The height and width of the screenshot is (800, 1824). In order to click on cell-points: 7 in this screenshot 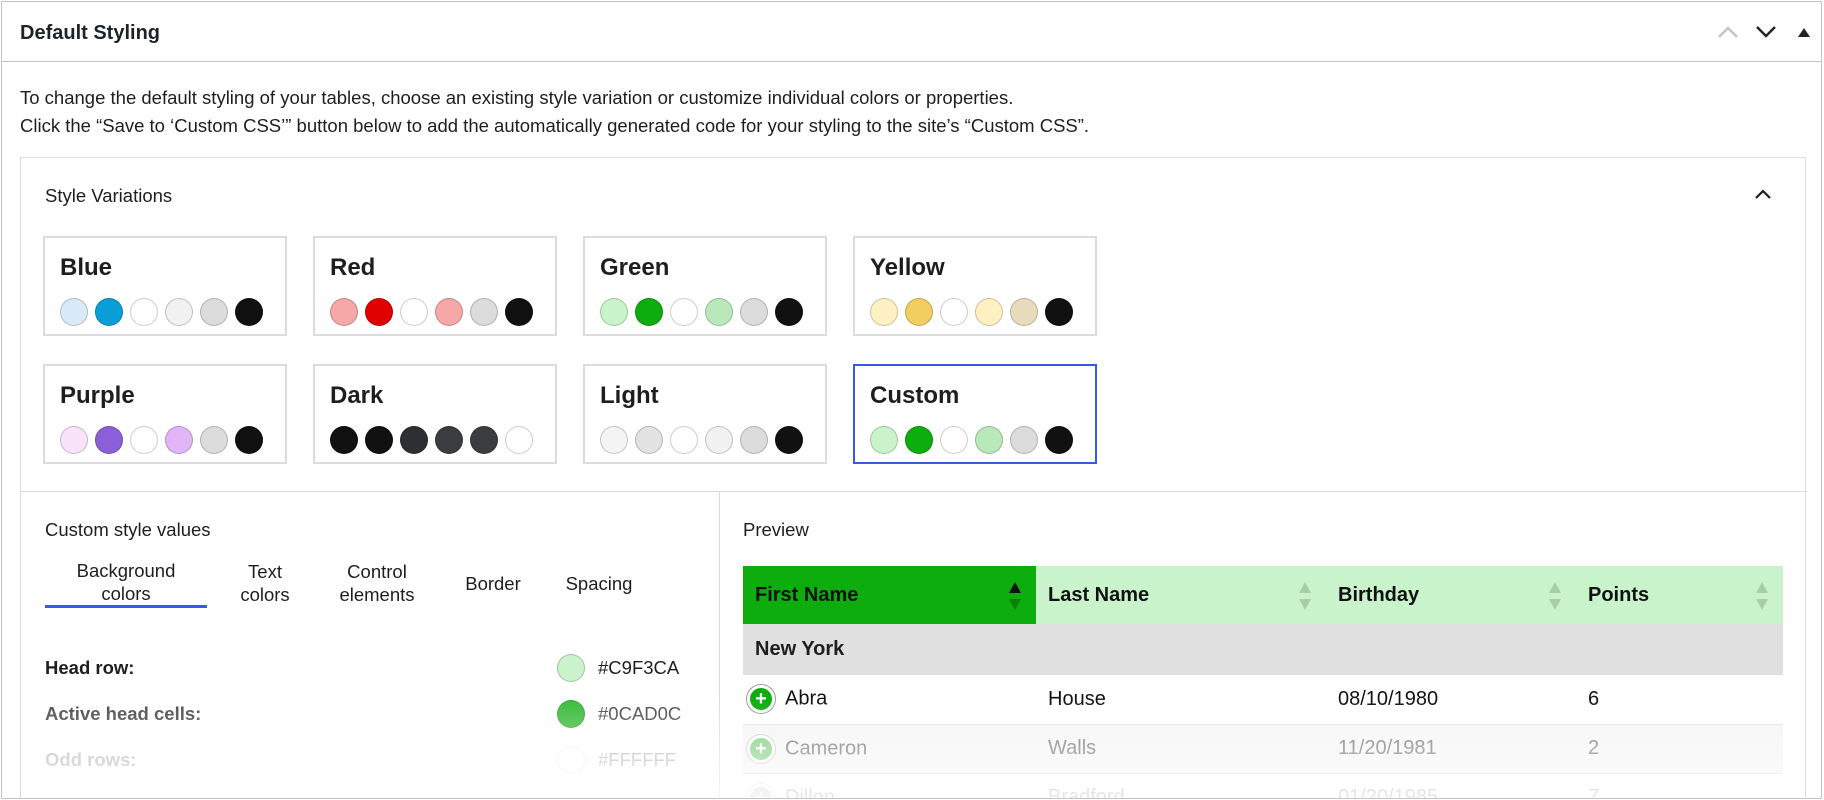, I will do `click(1679, 785)`.